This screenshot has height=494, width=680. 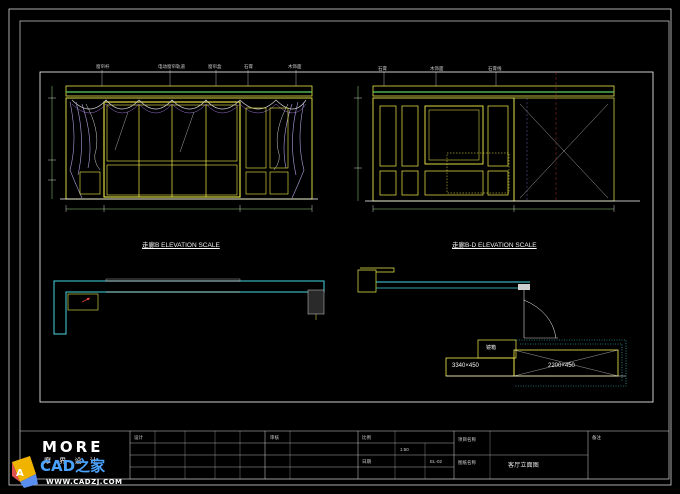 I want to click on left-dim-label-2: 电动窗帘轨道, so click(x=171, y=66).